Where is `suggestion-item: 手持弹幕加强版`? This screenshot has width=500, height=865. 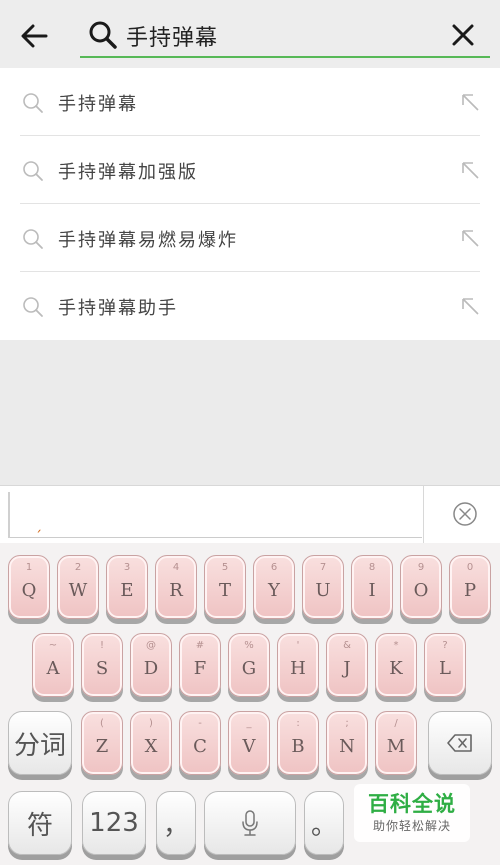 suggestion-item: 手持弹幕加强版 is located at coordinates (250, 170).